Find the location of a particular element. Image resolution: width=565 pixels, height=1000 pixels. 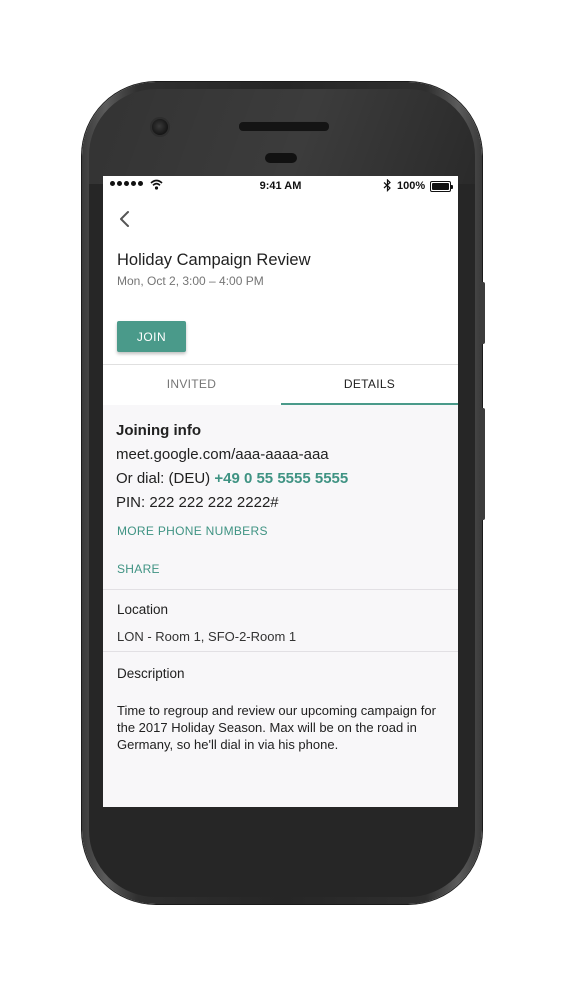

pin-text: PIN: 222 222 222 2222# is located at coordinates (197, 502).